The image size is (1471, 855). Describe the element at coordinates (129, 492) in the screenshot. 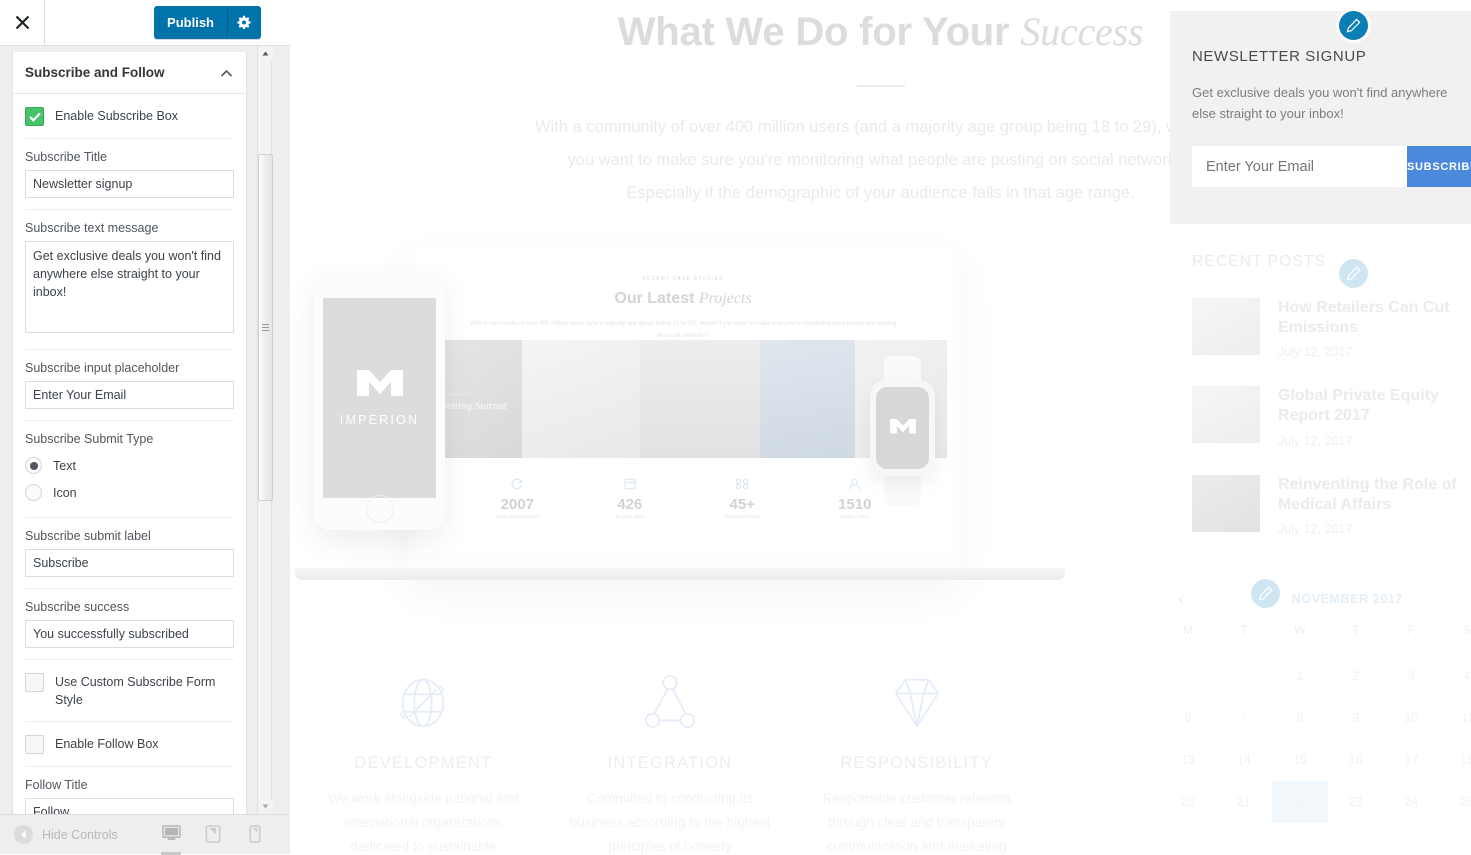

I see `submit-type-option-icon: Icon` at that location.